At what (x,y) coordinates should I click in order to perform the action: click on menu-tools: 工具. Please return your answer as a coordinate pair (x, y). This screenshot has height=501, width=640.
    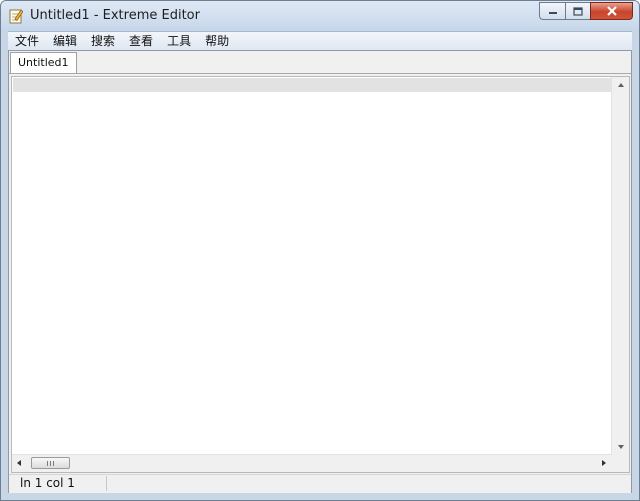
    Looking at the image, I should click on (179, 41).